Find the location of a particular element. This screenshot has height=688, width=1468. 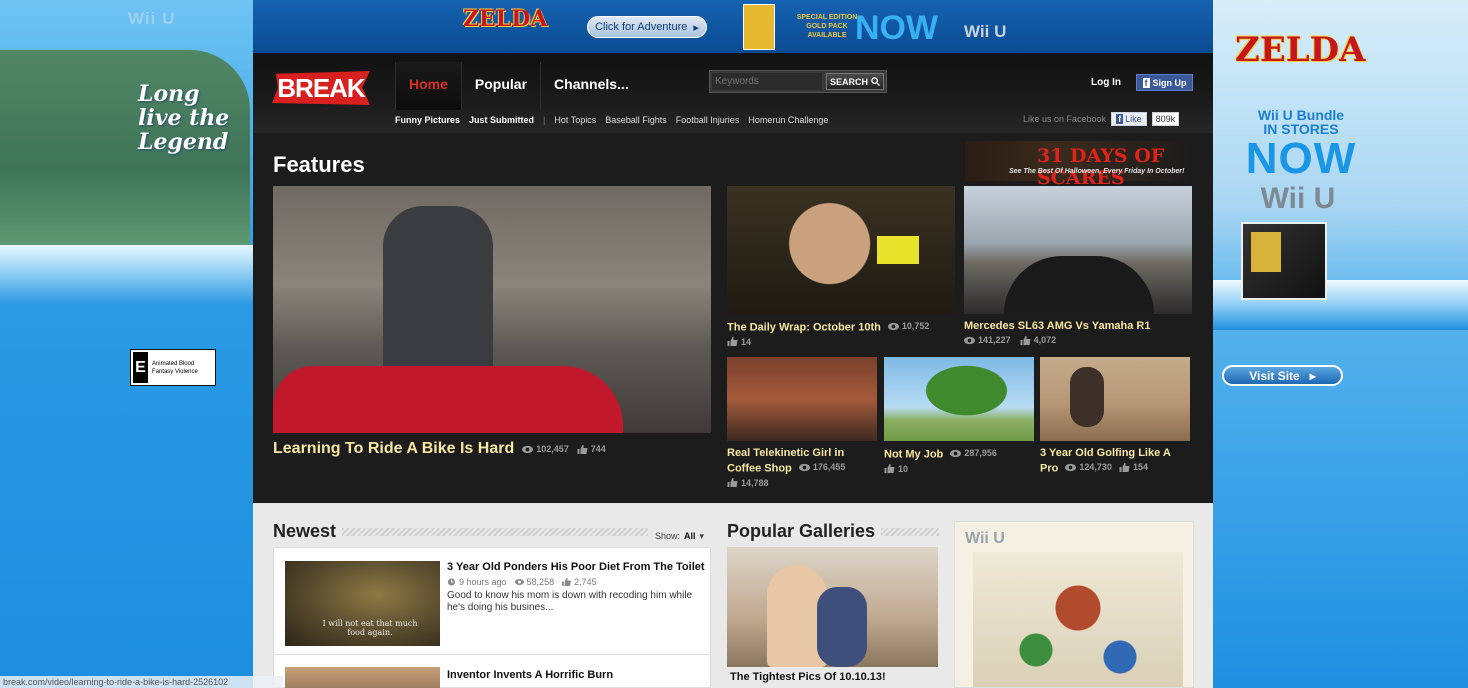

gallery-thumbnail is located at coordinates (832, 607).